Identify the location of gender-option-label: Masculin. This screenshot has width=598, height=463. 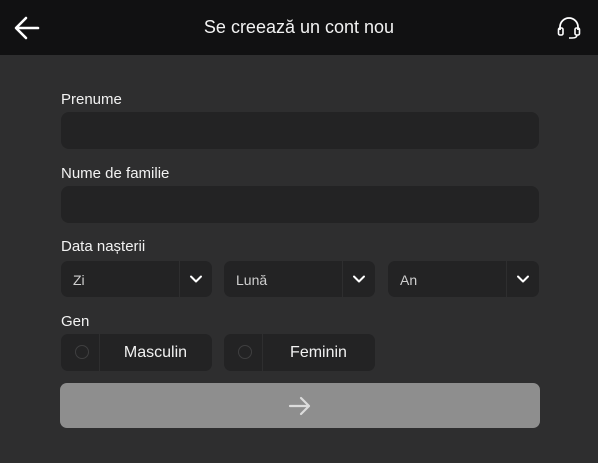
(155, 352).